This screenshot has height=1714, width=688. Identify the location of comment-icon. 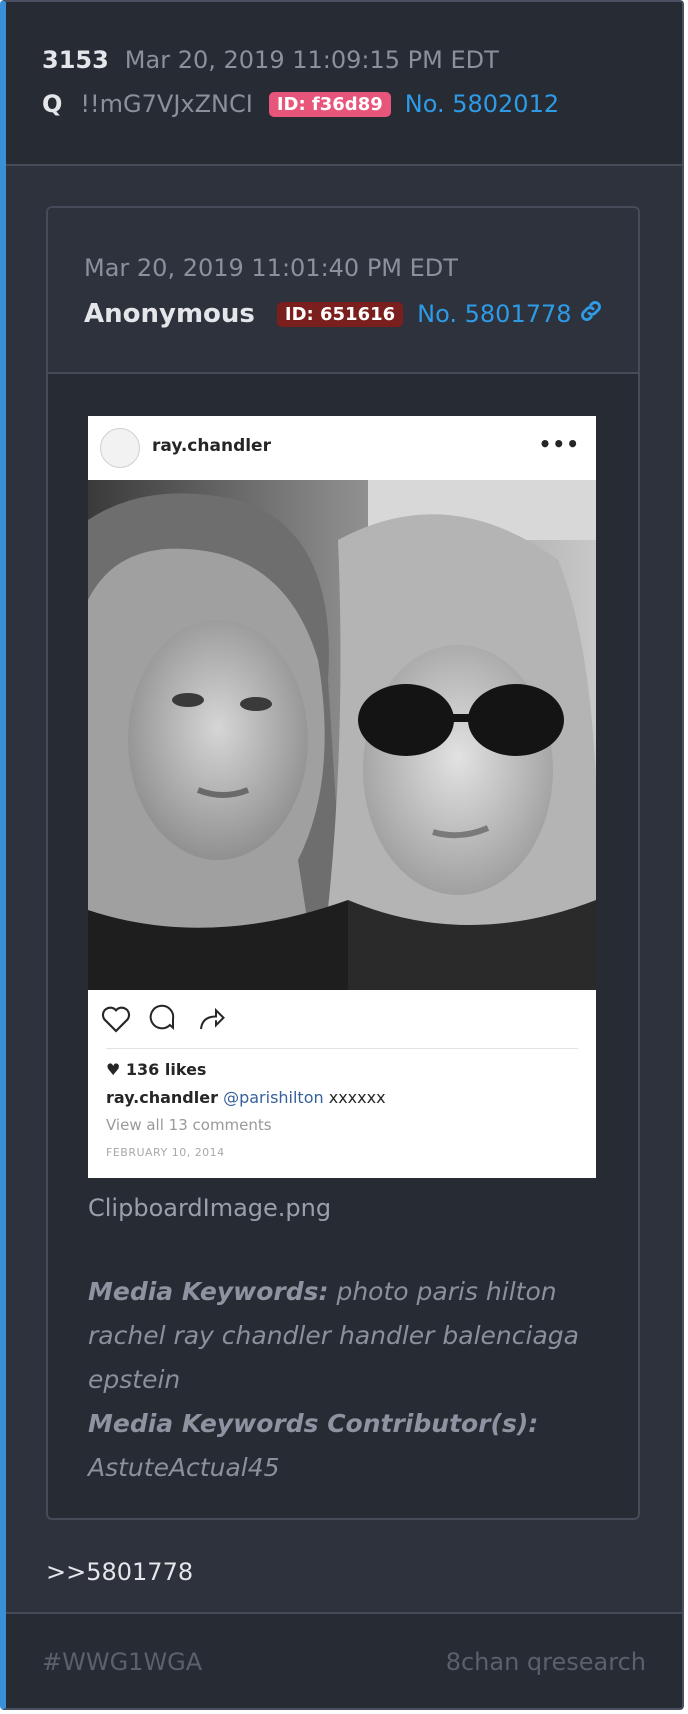
(163, 1021).